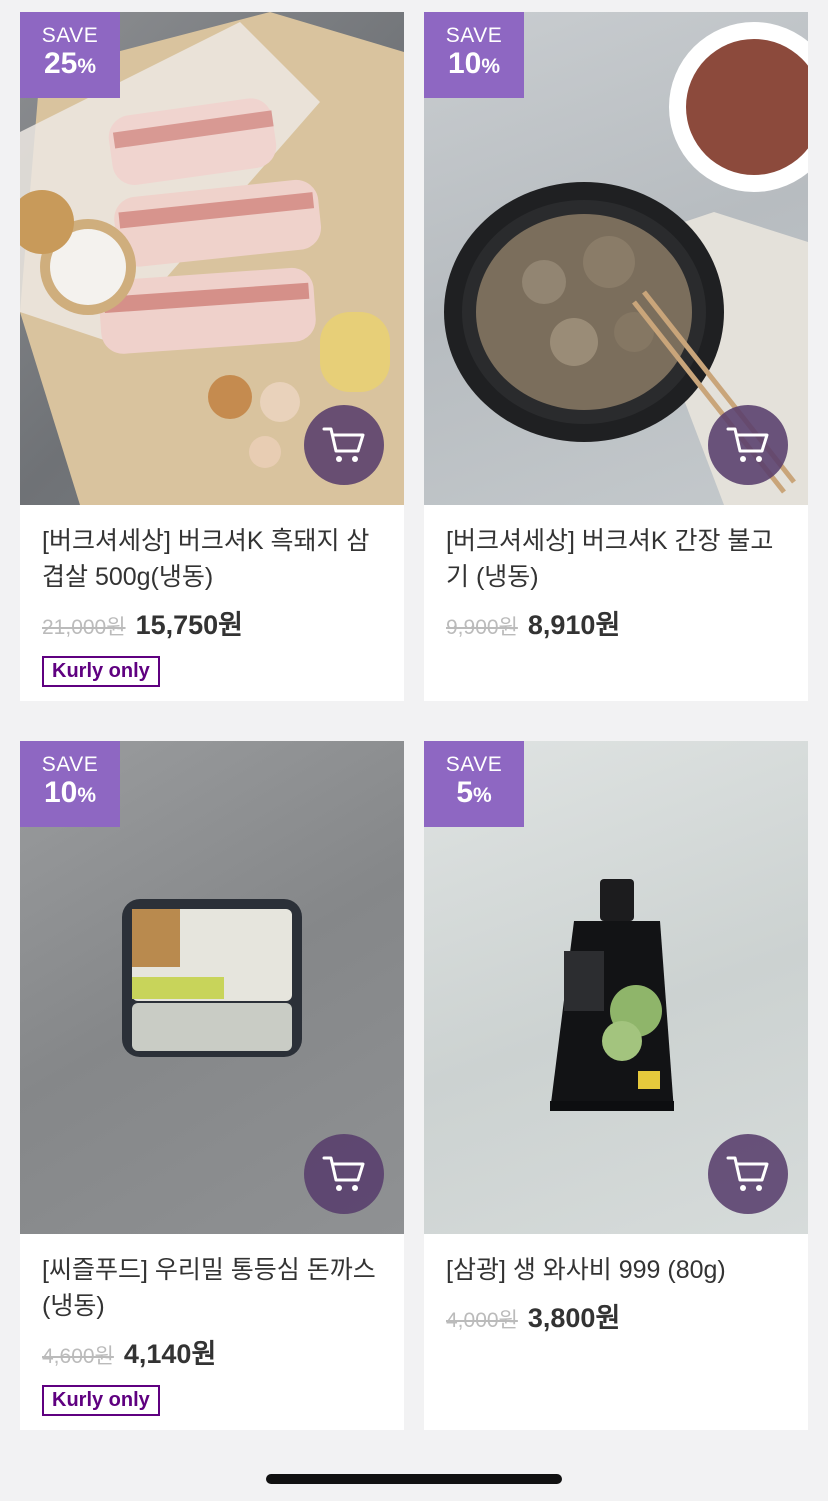 This screenshot has height=1501, width=828. I want to click on original-price: 4,000원, so click(482, 1320).